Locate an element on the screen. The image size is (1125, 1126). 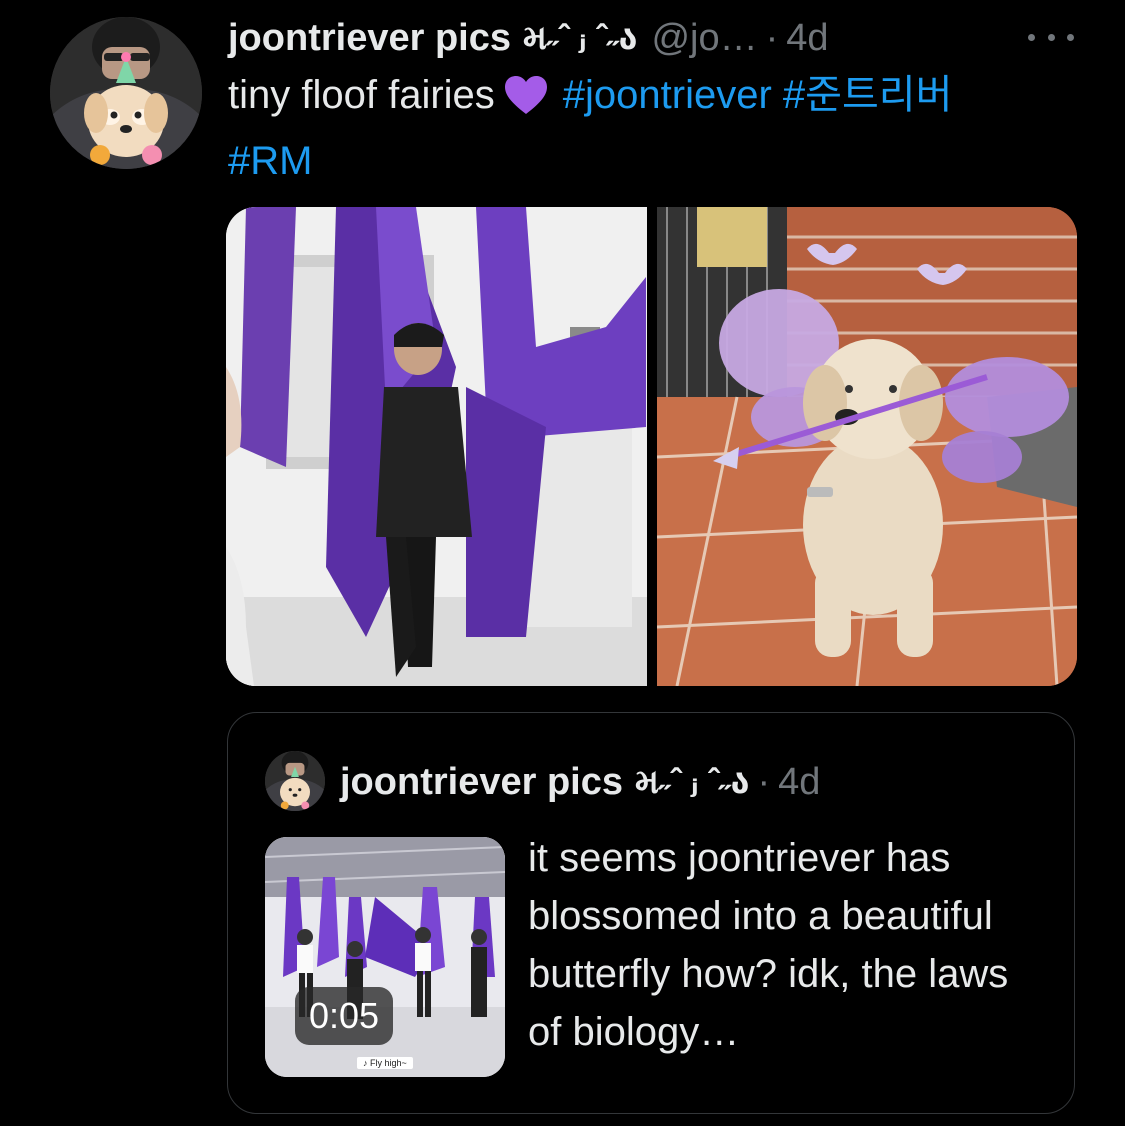
tweet-text: tiny floof fairies #joontriever #준트리버 #RM is located at coordinates (658, 128).